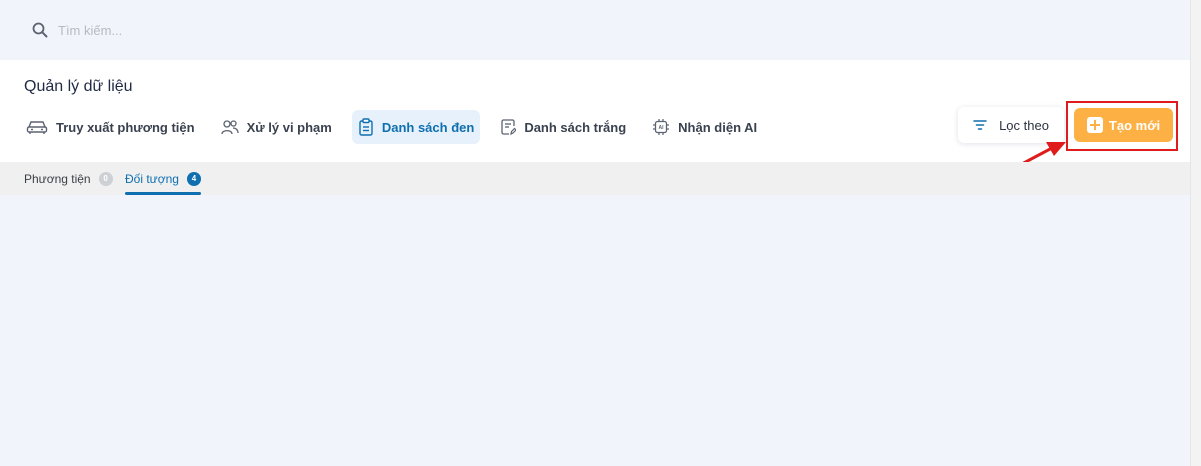  Describe the element at coordinates (1195, 233) in the screenshot. I see `scrollbar` at that location.